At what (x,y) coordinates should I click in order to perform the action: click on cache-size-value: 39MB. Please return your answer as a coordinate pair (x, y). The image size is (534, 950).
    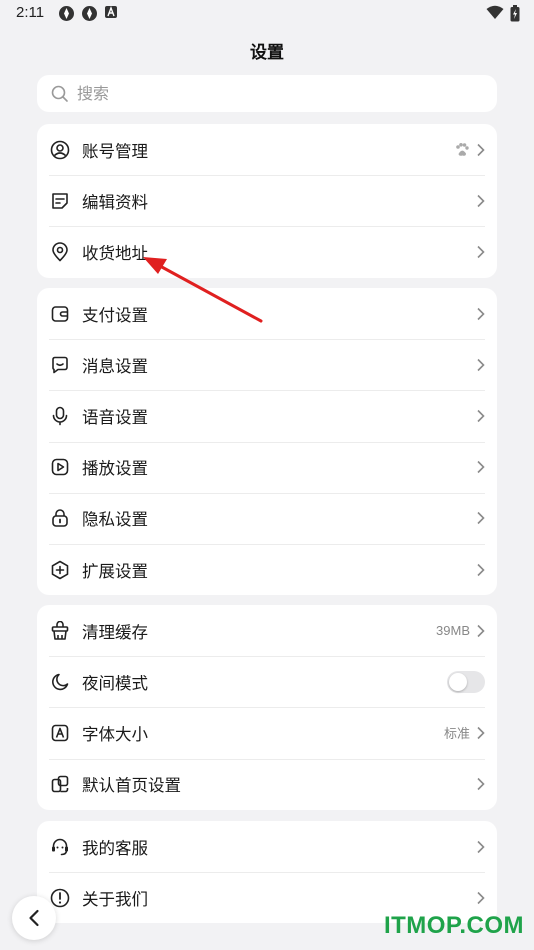
    Looking at the image, I should click on (453, 631).